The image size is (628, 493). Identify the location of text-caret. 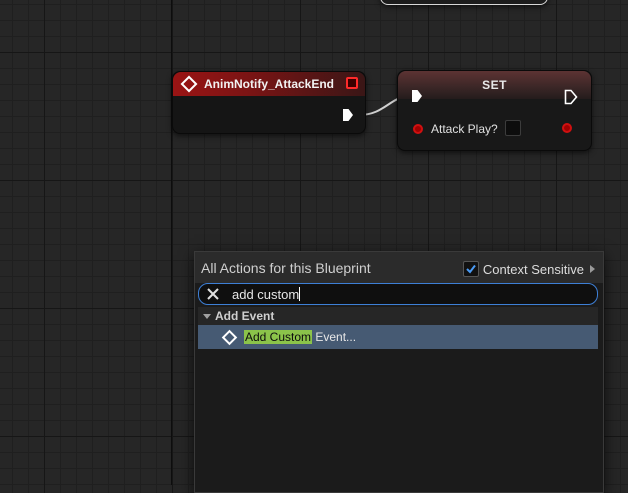
(300, 294).